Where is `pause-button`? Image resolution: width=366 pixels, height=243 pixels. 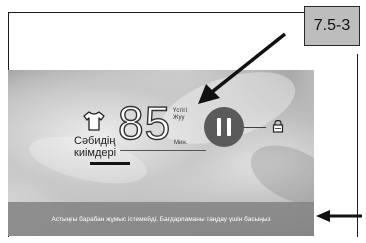
pause-button is located at coordinates (224, 127).